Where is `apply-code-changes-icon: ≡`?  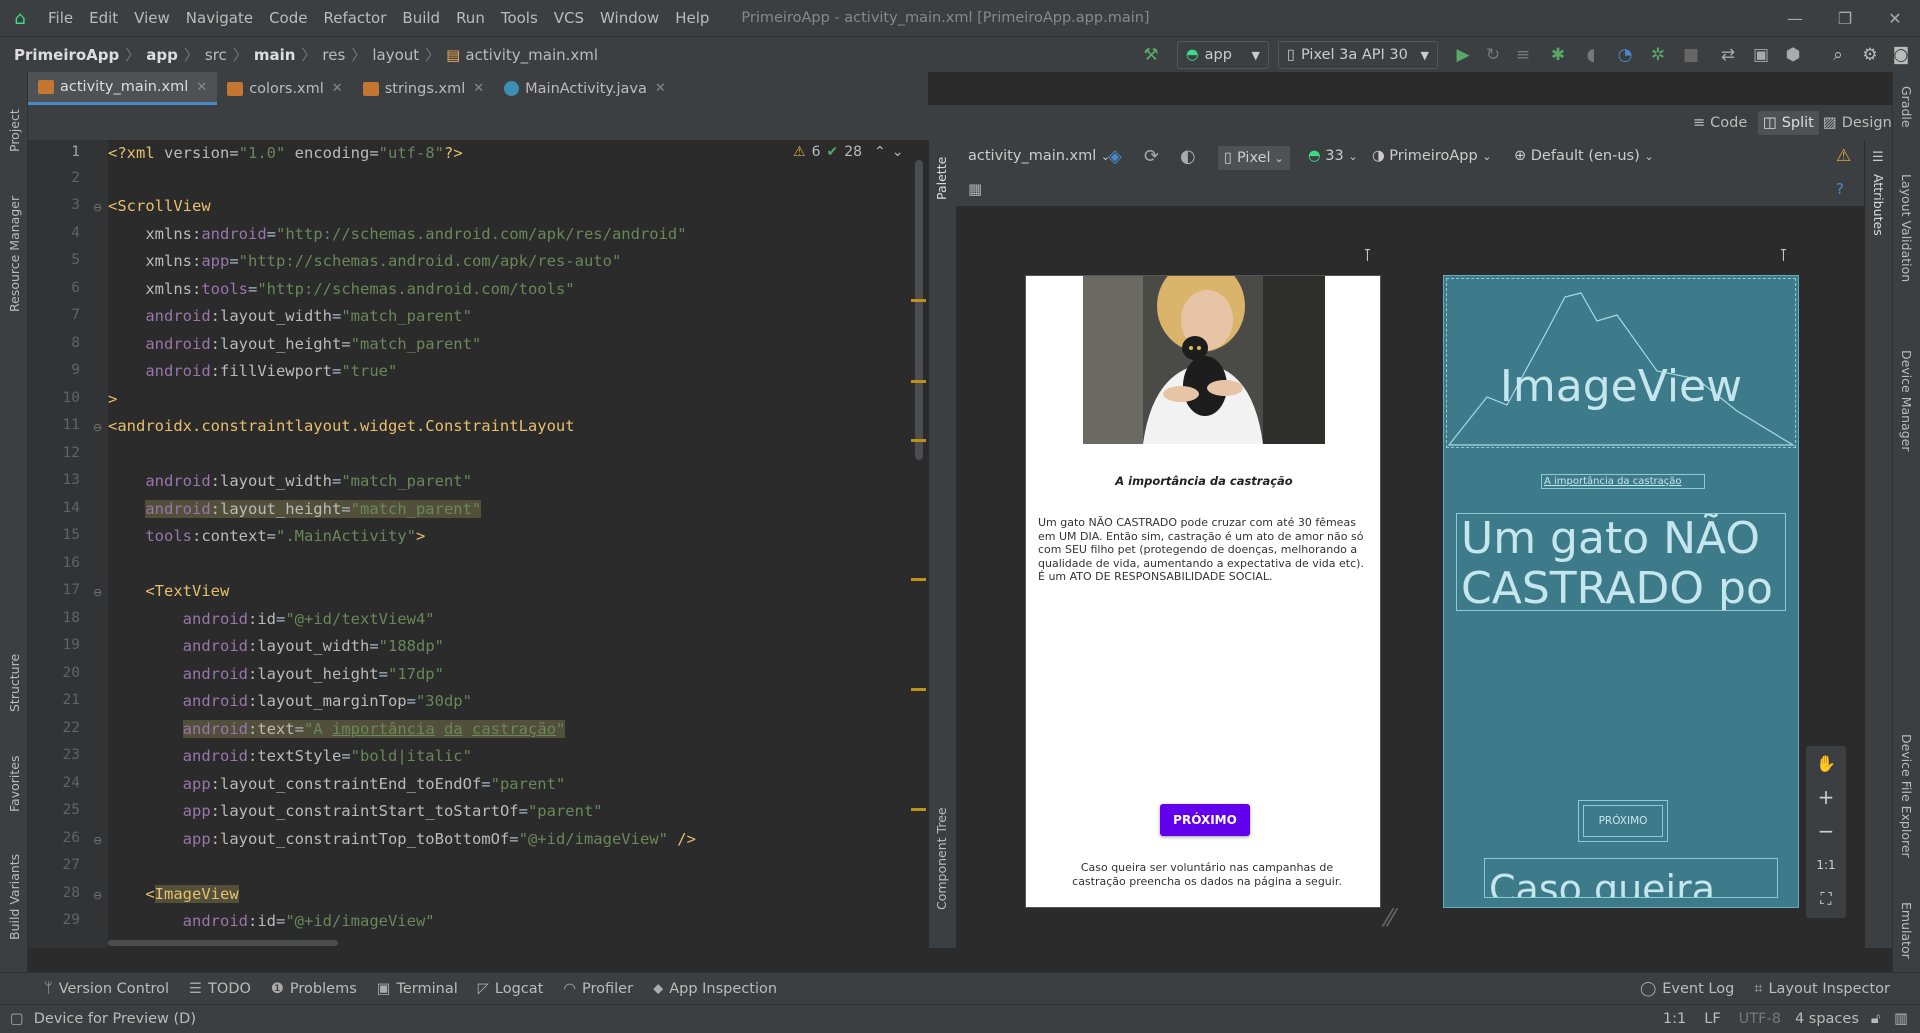 apply-code-changes-icon: ≡ is located at coordinates (1523, 55).